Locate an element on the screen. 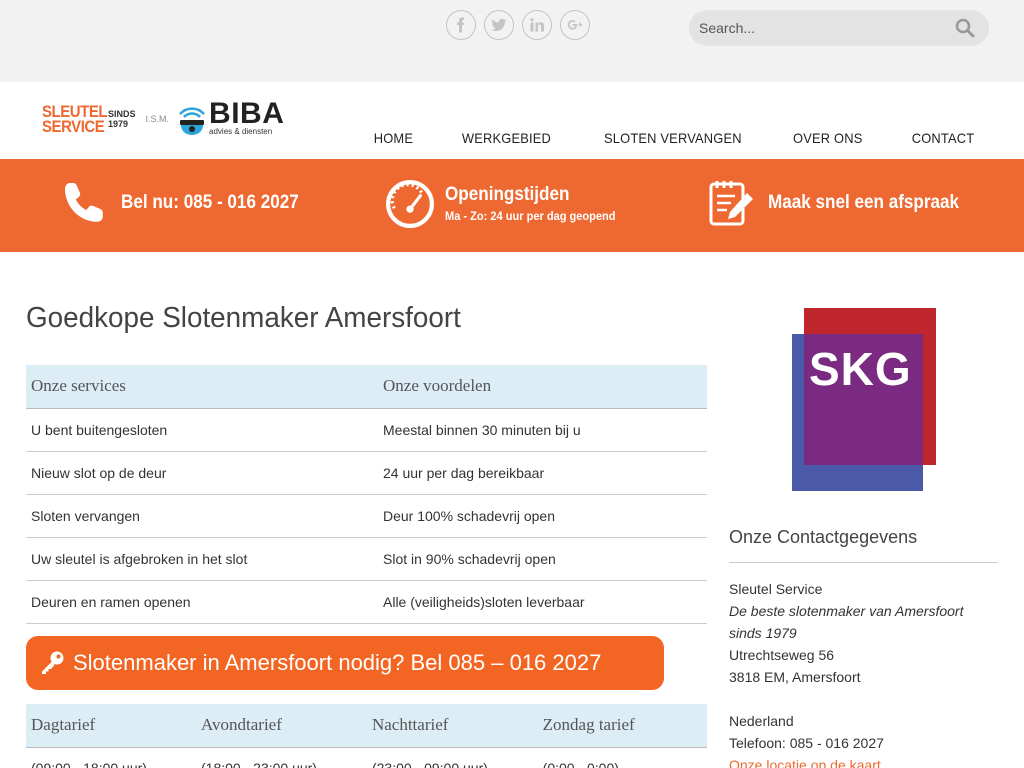  address-street: Utrechtseweg 56 is located at coordinates (782, 655).